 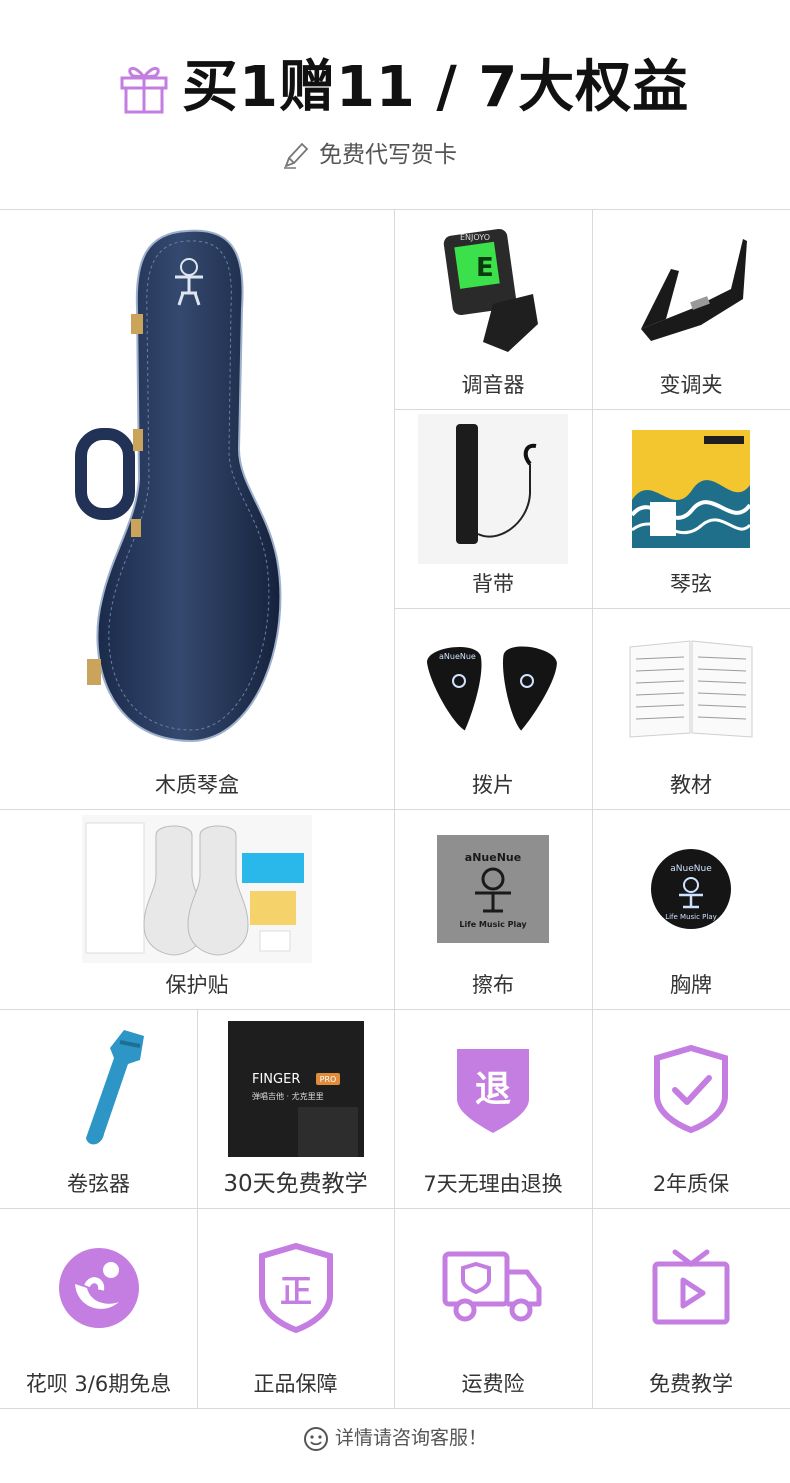 I want to click on item-label: 免费教学, so click(x=691, y=1384).